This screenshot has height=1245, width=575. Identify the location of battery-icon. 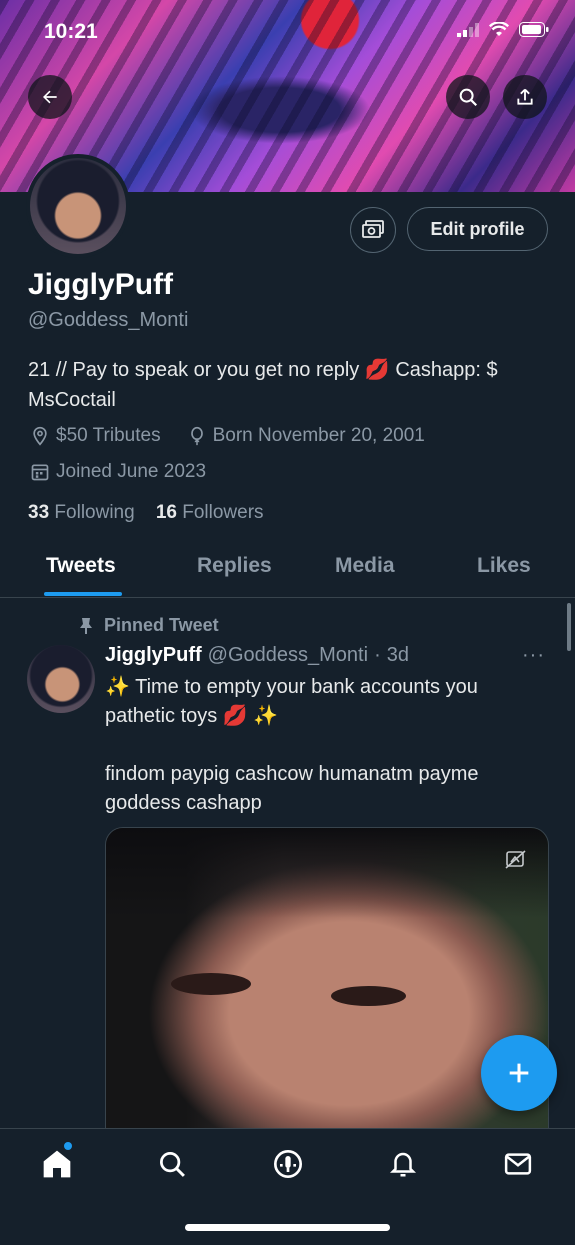
(534, 29).